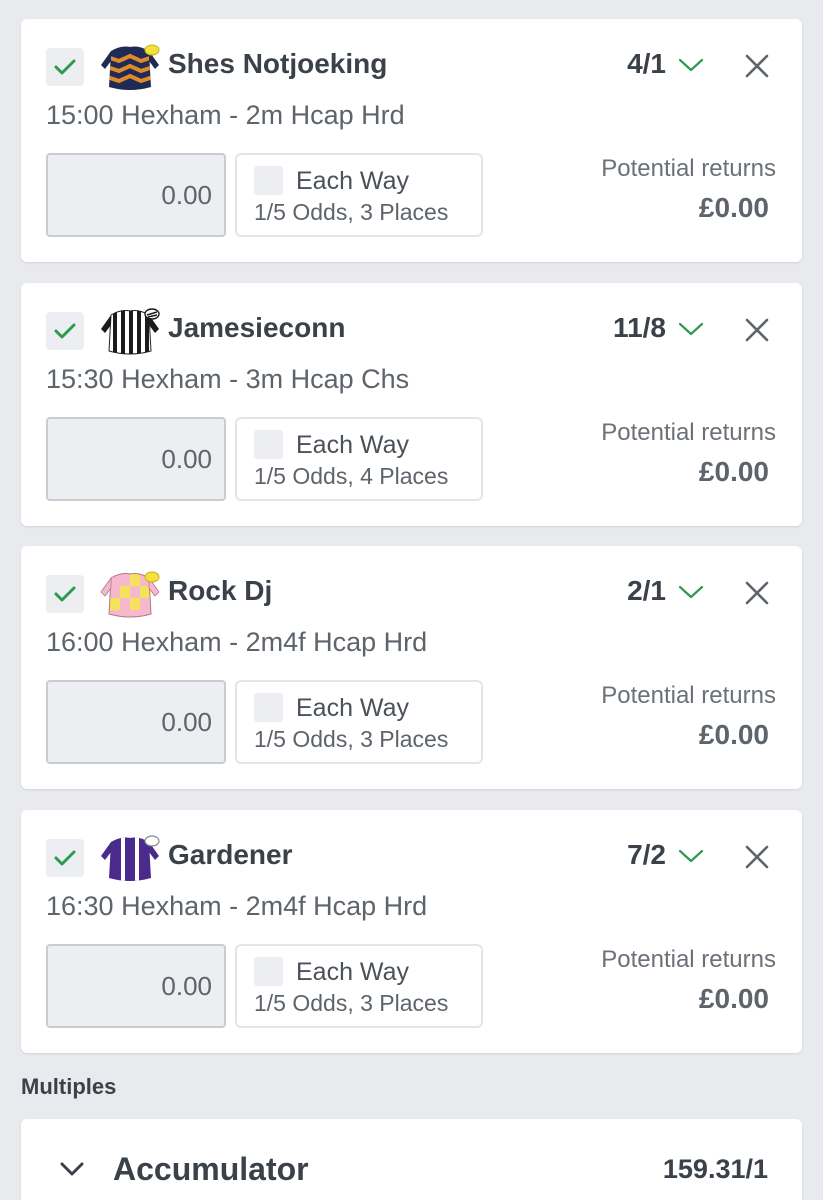 The width and height of the screenshot is (823, 1200). Describe the element at coordinates (715, 1169) in the screenshot. I see `accumulator-odds: 159.31/1` at that location.